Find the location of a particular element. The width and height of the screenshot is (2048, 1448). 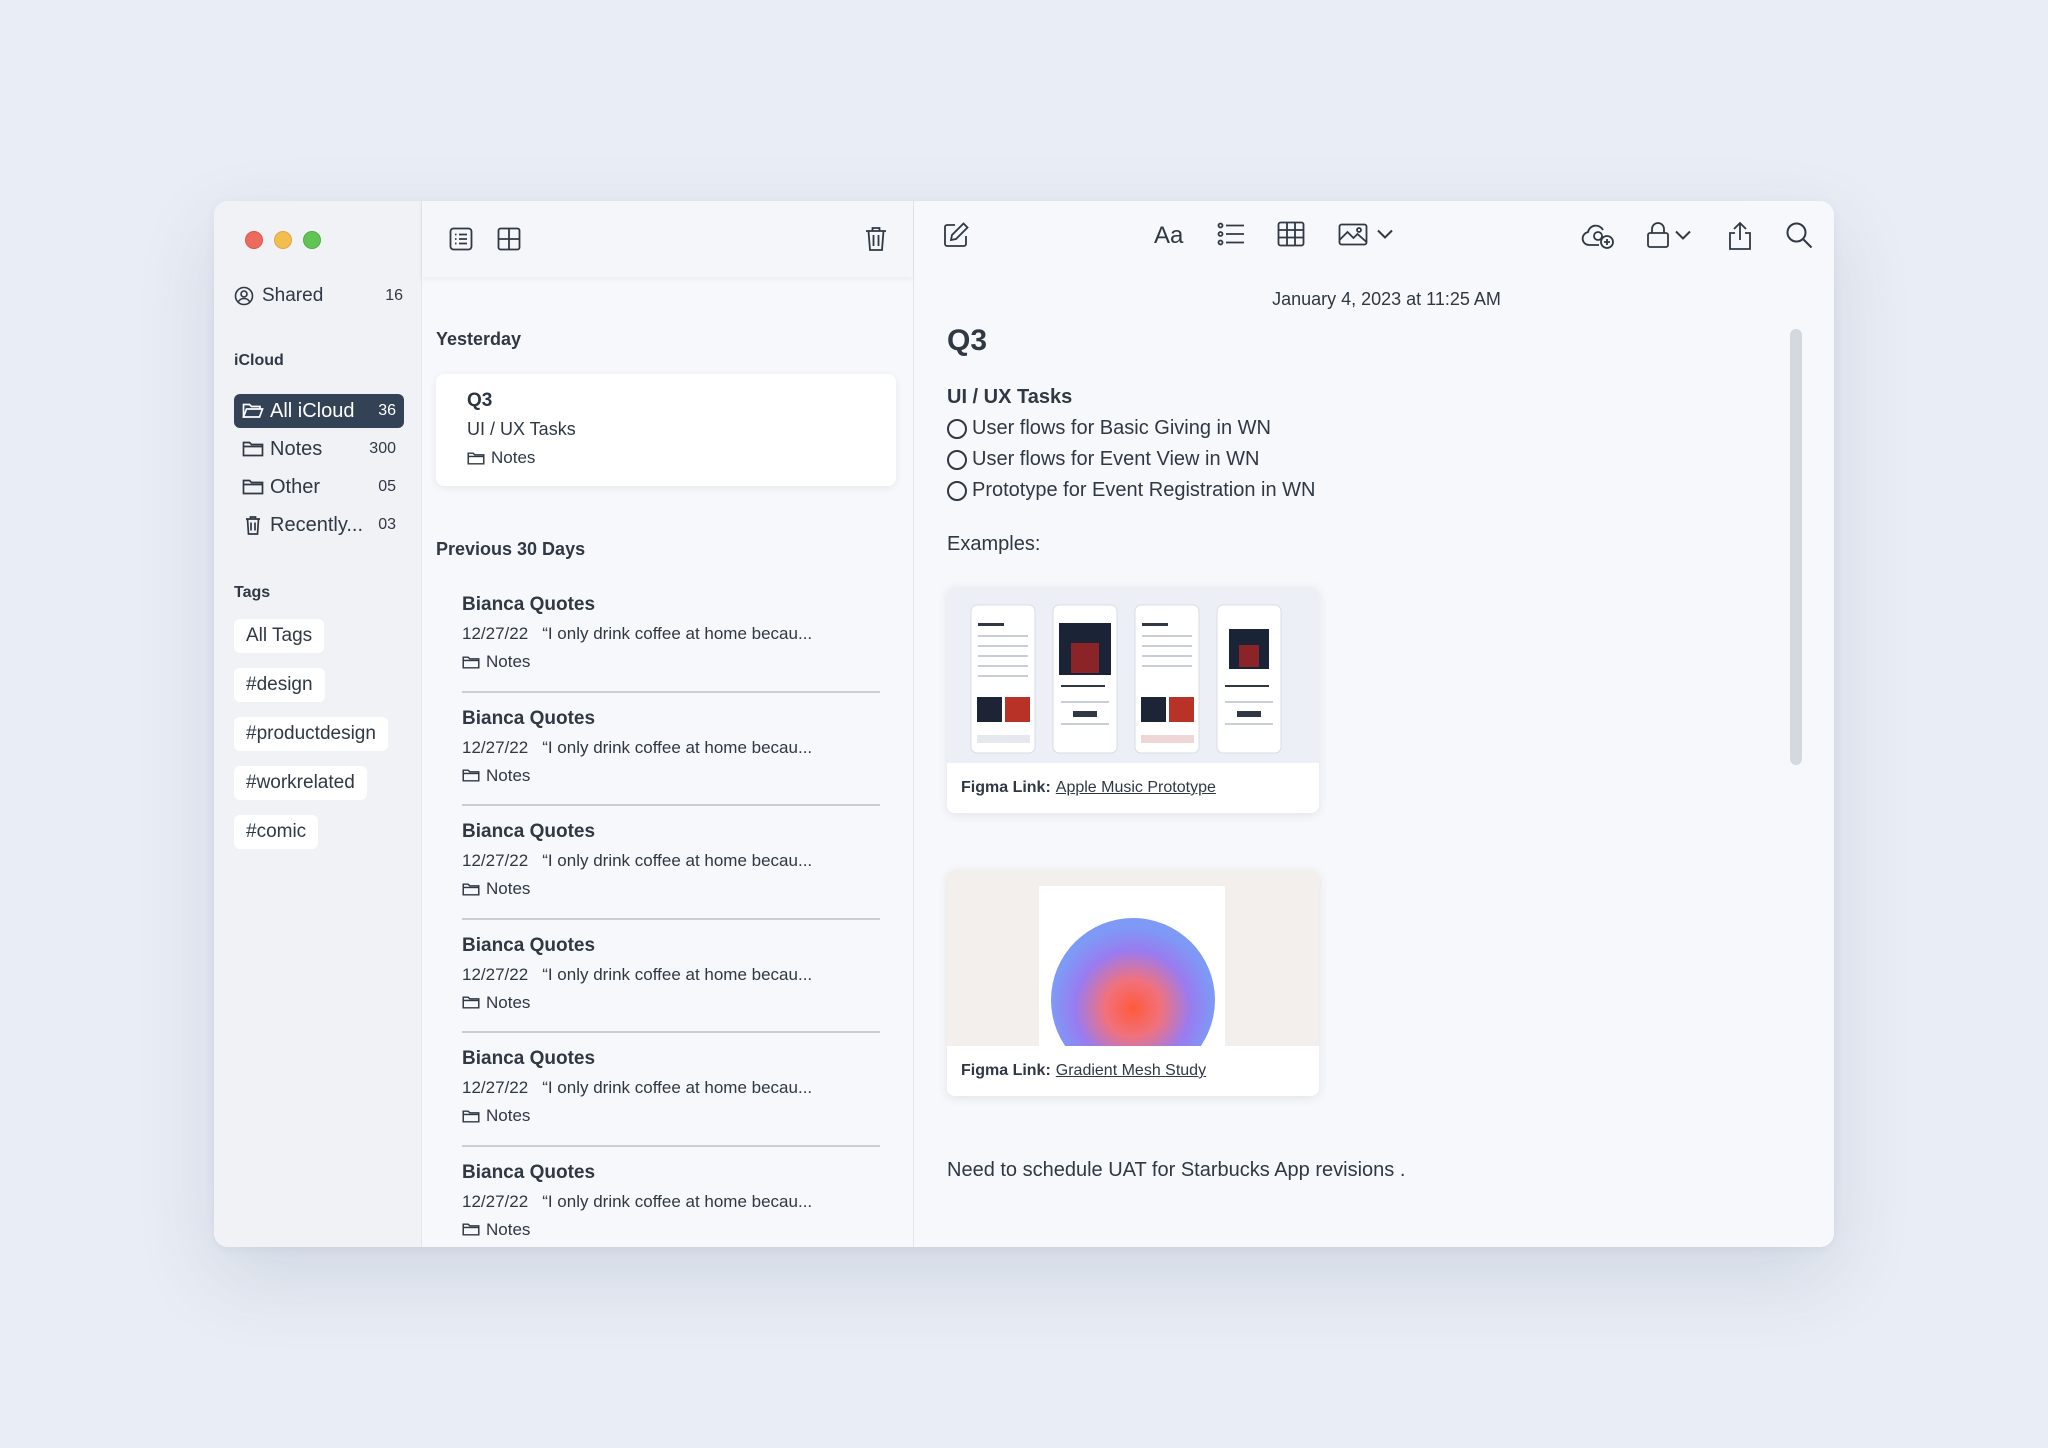

checklist-item: User flows for Basic Giving in WN is located at coordinates (1347, 428).